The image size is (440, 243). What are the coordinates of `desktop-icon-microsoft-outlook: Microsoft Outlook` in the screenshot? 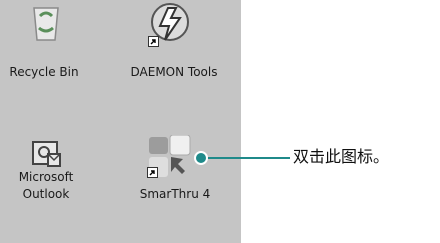 It's located at (46, 185).